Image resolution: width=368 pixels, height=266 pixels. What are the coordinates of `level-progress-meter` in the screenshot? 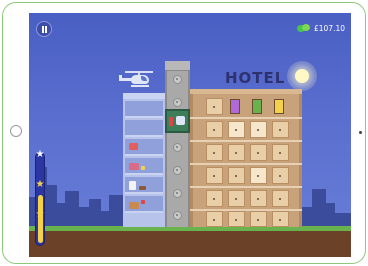 It's located at (40, 199).